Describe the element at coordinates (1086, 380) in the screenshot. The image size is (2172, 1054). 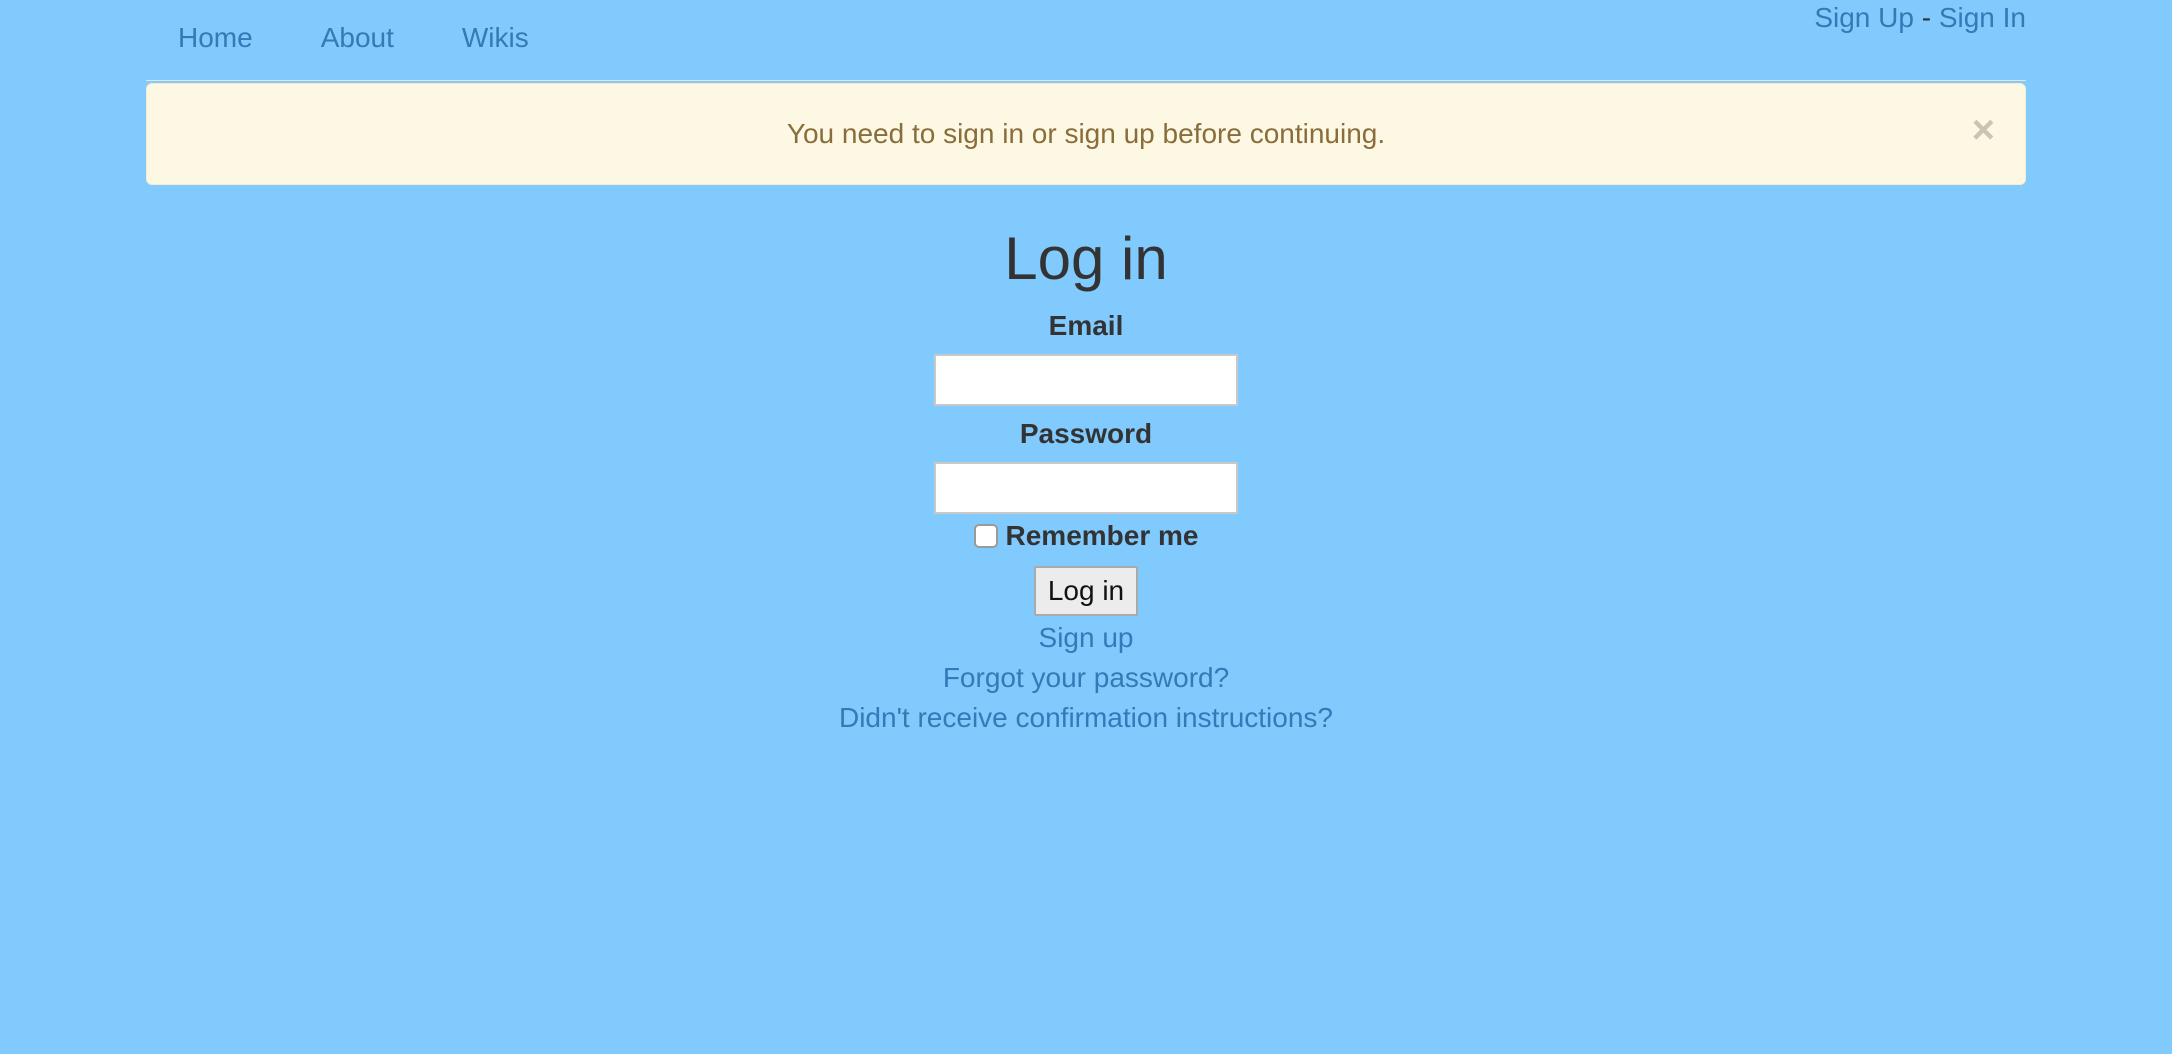
I see `email-field` at that location.